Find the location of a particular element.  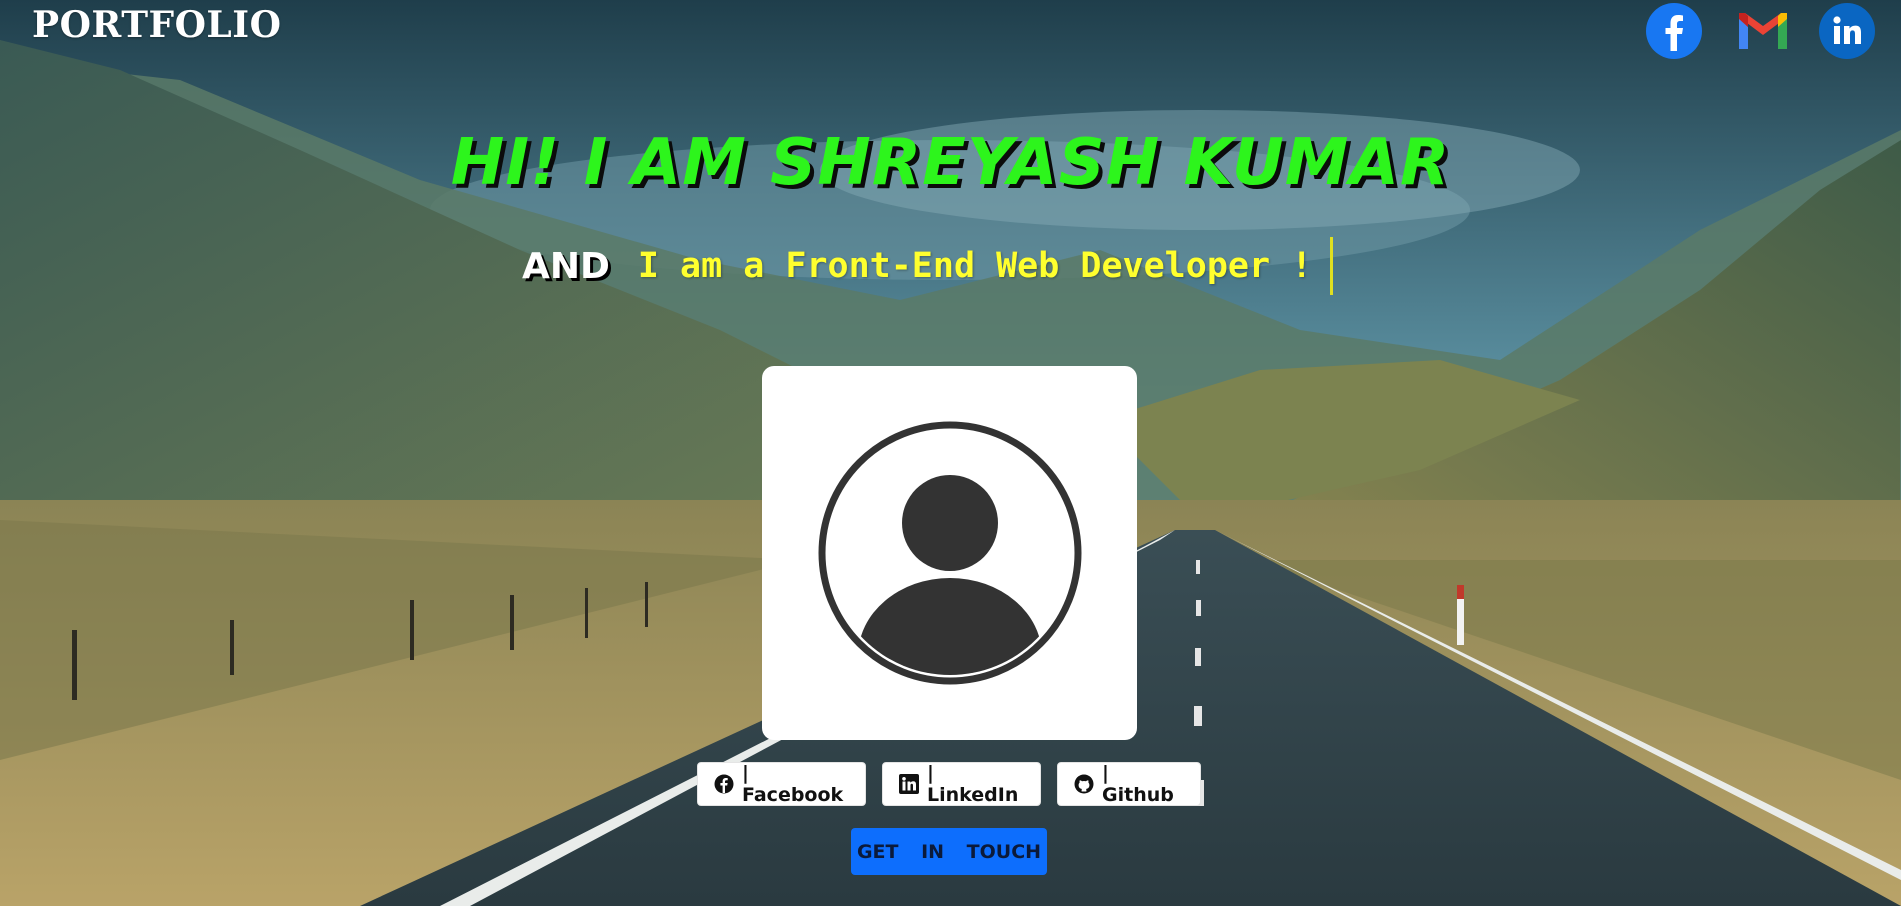

brand-logo: PORTFOLIO is located at coordinates (156, 25).